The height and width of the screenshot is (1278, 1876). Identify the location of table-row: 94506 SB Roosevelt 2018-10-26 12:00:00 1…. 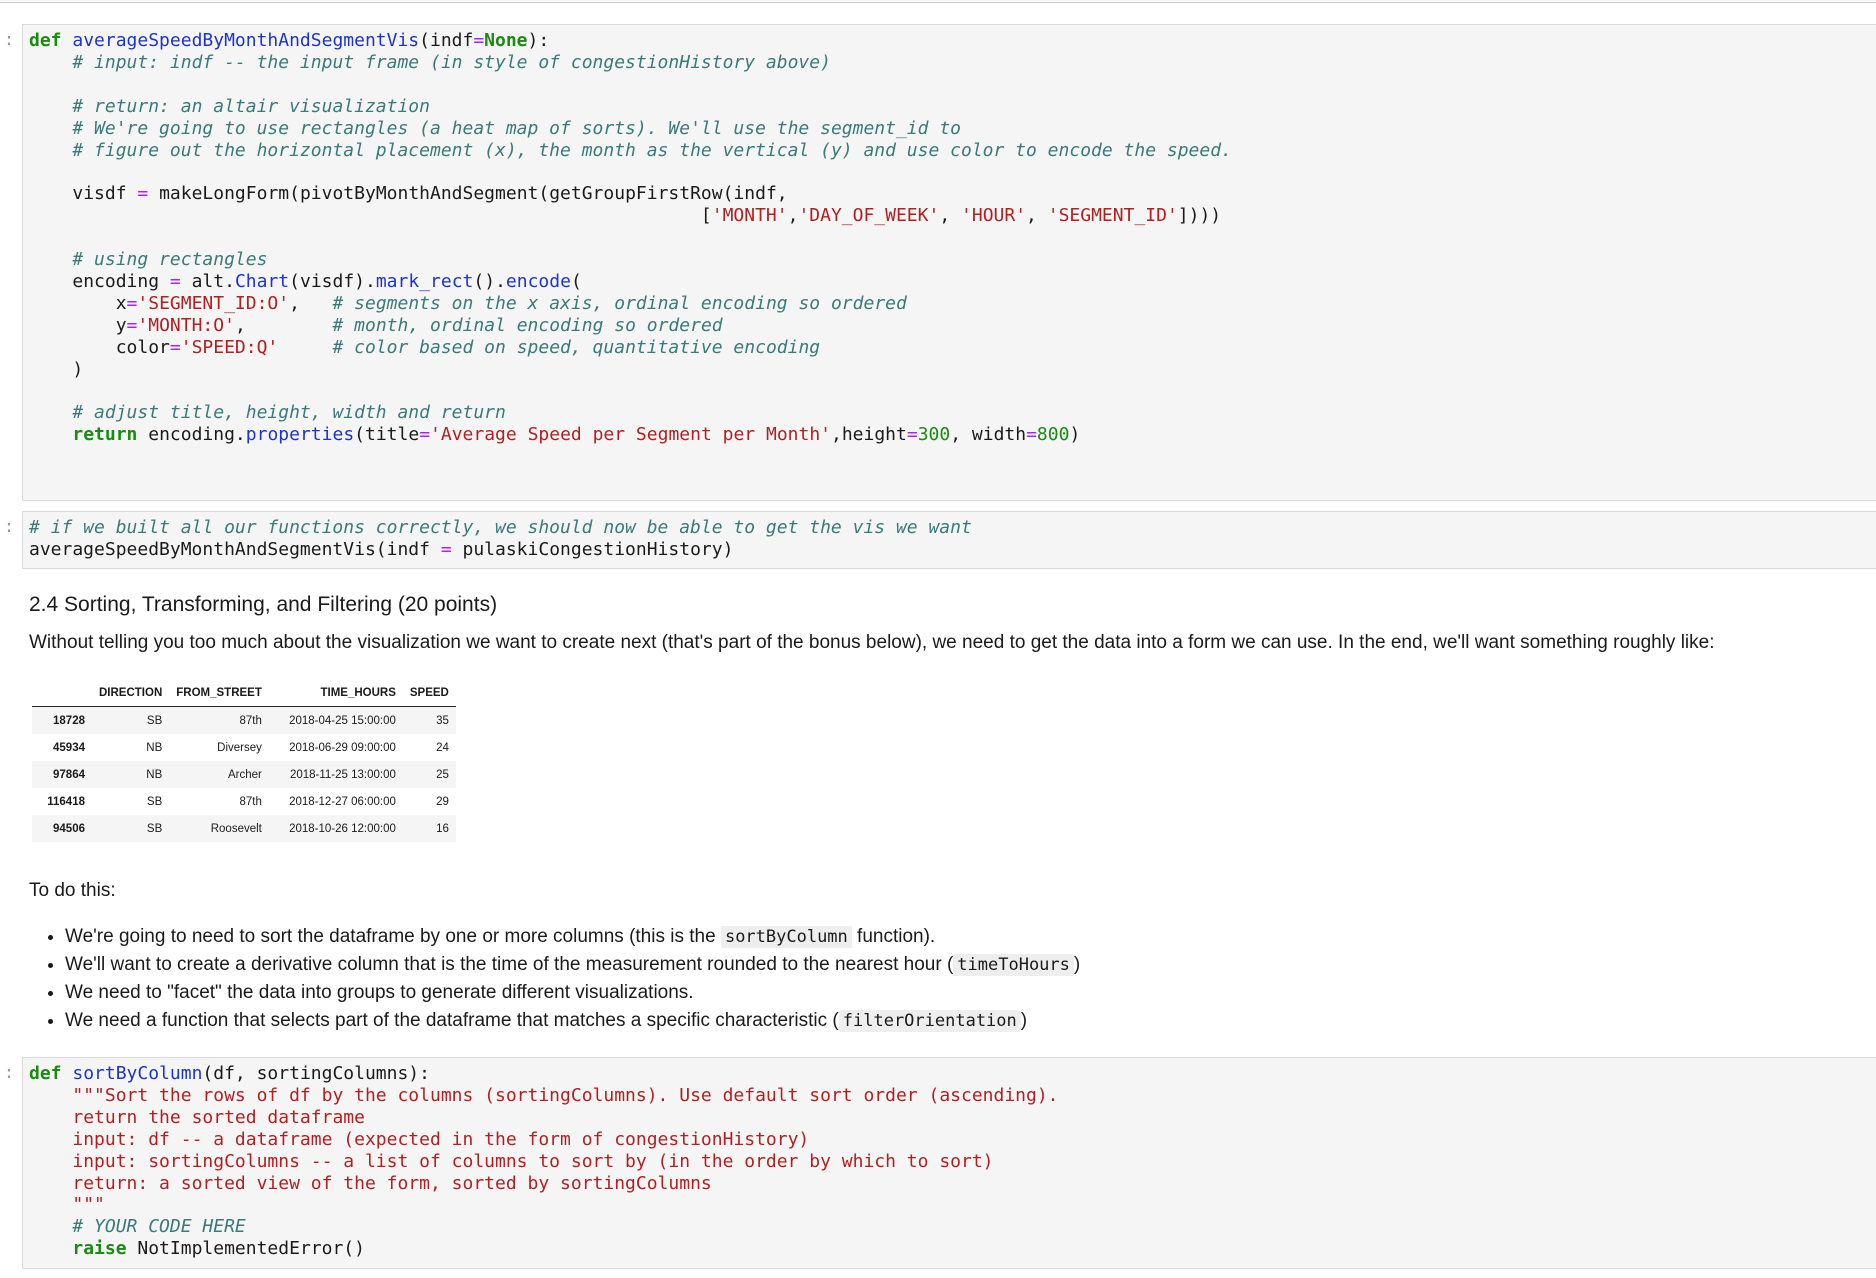
(244, 828).